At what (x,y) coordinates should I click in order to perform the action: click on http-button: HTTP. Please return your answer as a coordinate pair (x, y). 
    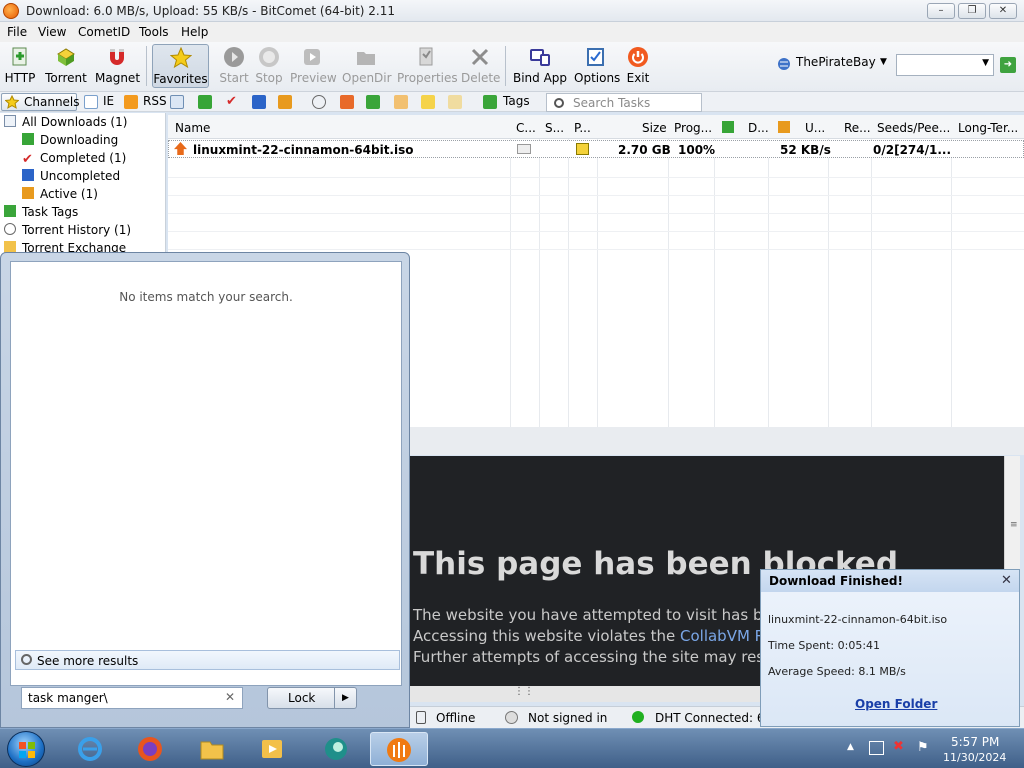
    Looking at the image, I should click on (20, 66).